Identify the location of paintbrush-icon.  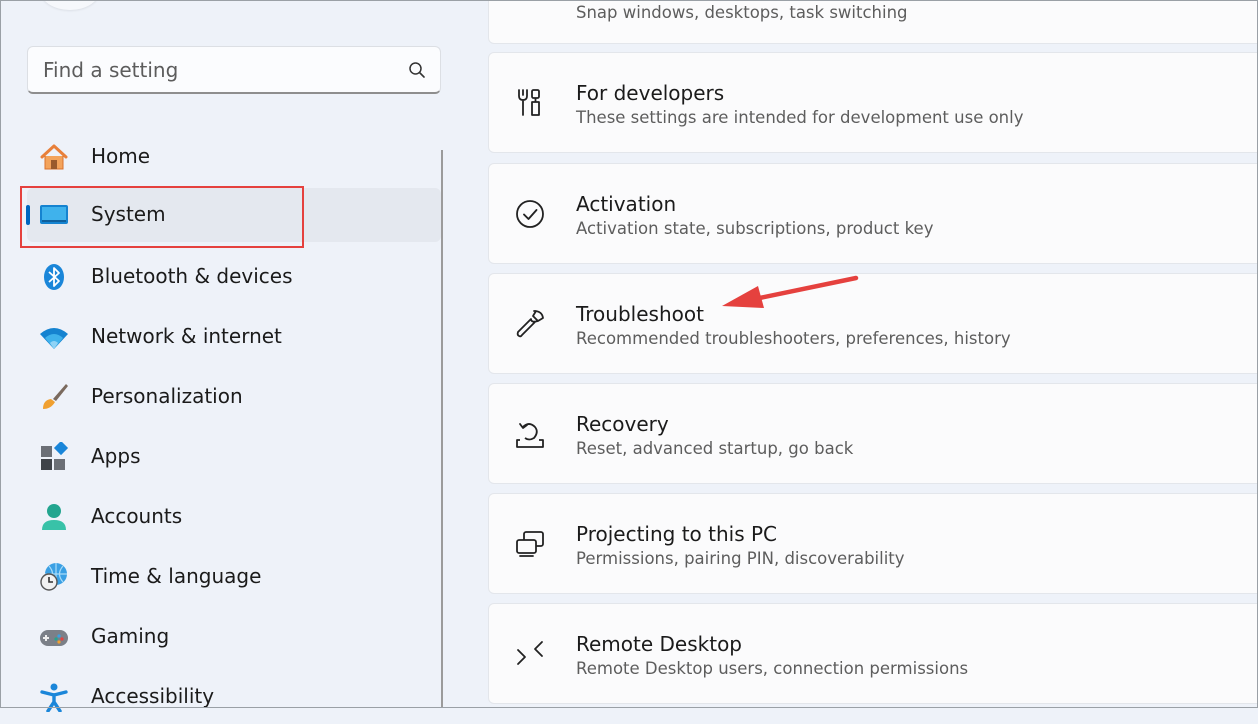
(55, 396).